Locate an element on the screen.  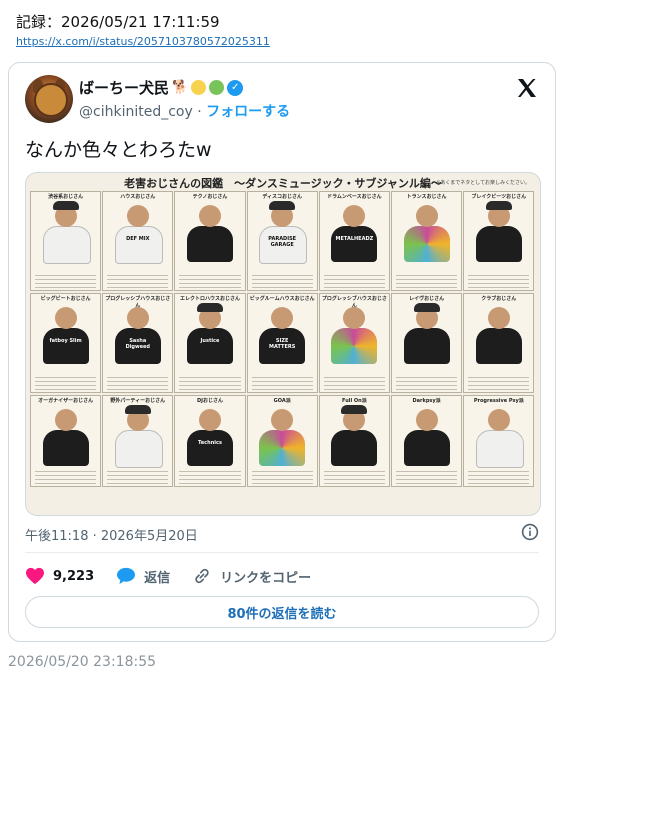
media-cell-label: ビッグルームハウスおじさん is located at coordinates (282, 299).